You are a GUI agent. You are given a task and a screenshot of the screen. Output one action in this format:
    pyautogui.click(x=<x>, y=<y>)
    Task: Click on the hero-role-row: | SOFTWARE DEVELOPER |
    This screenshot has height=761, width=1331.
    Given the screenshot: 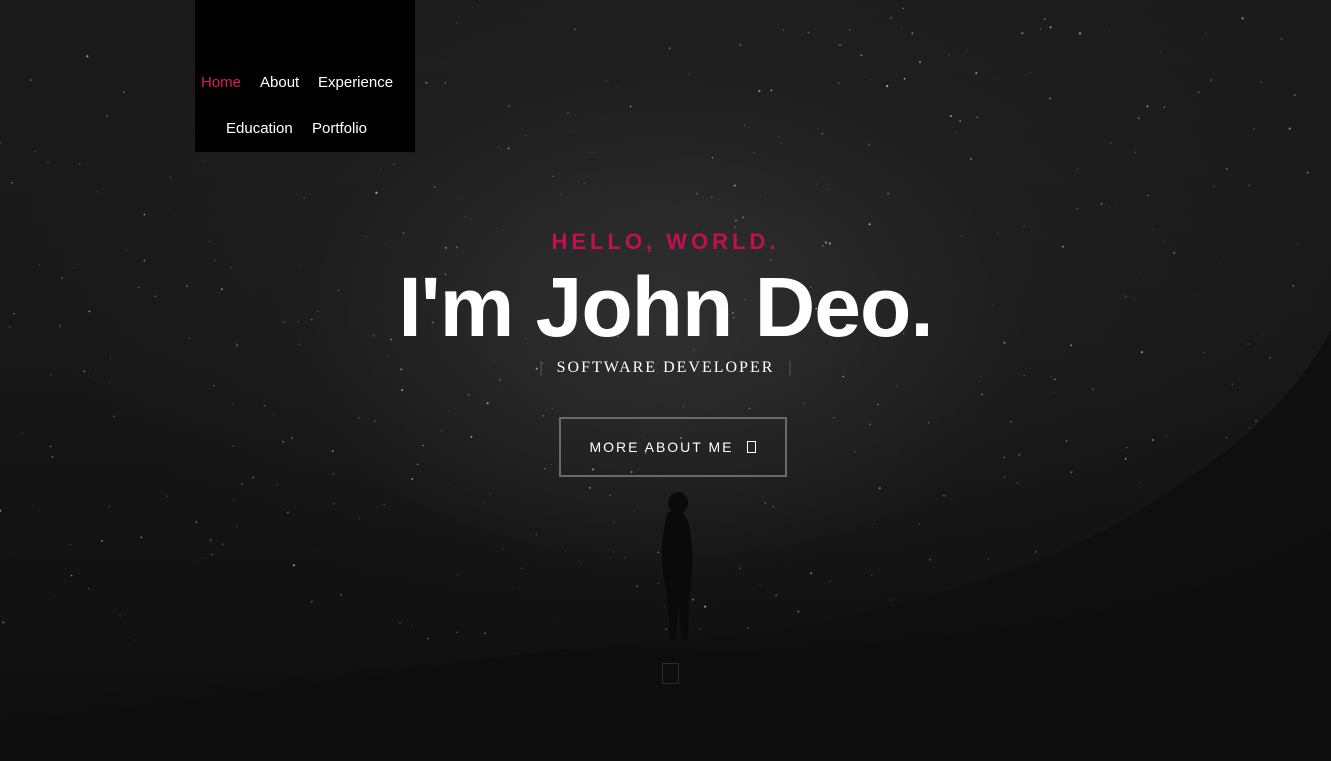 What is the action you would take?
    pyautogui.click(x=665, y=368)
    